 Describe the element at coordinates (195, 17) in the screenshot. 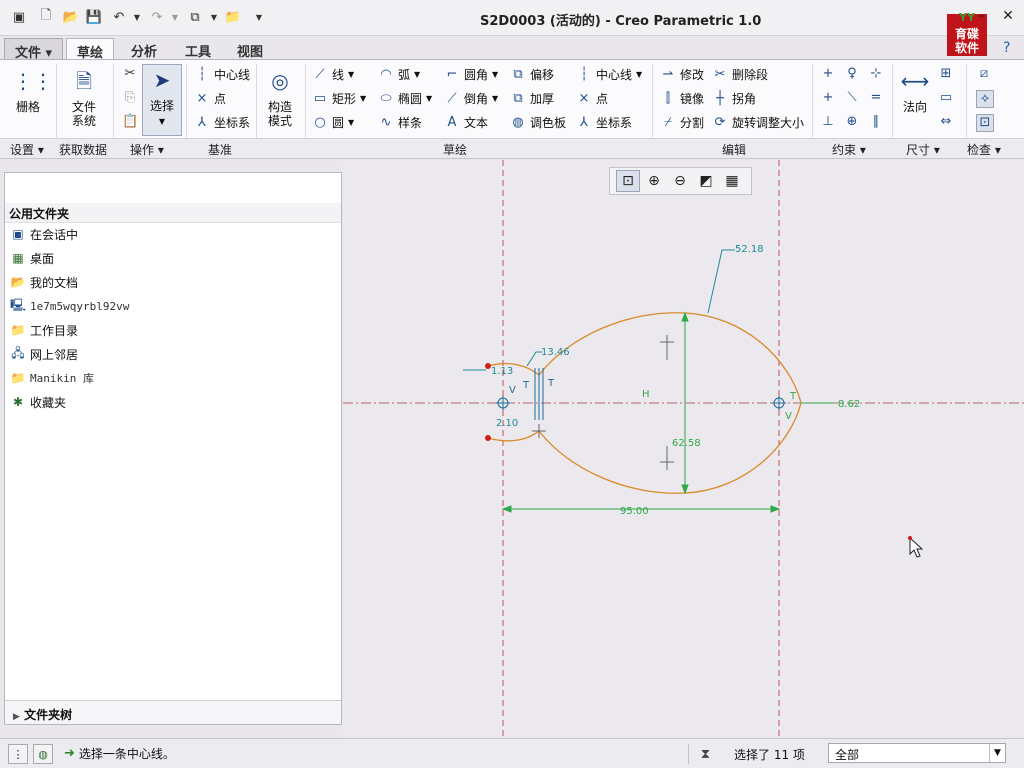

I see `windows-icon: ⧉` at that location.